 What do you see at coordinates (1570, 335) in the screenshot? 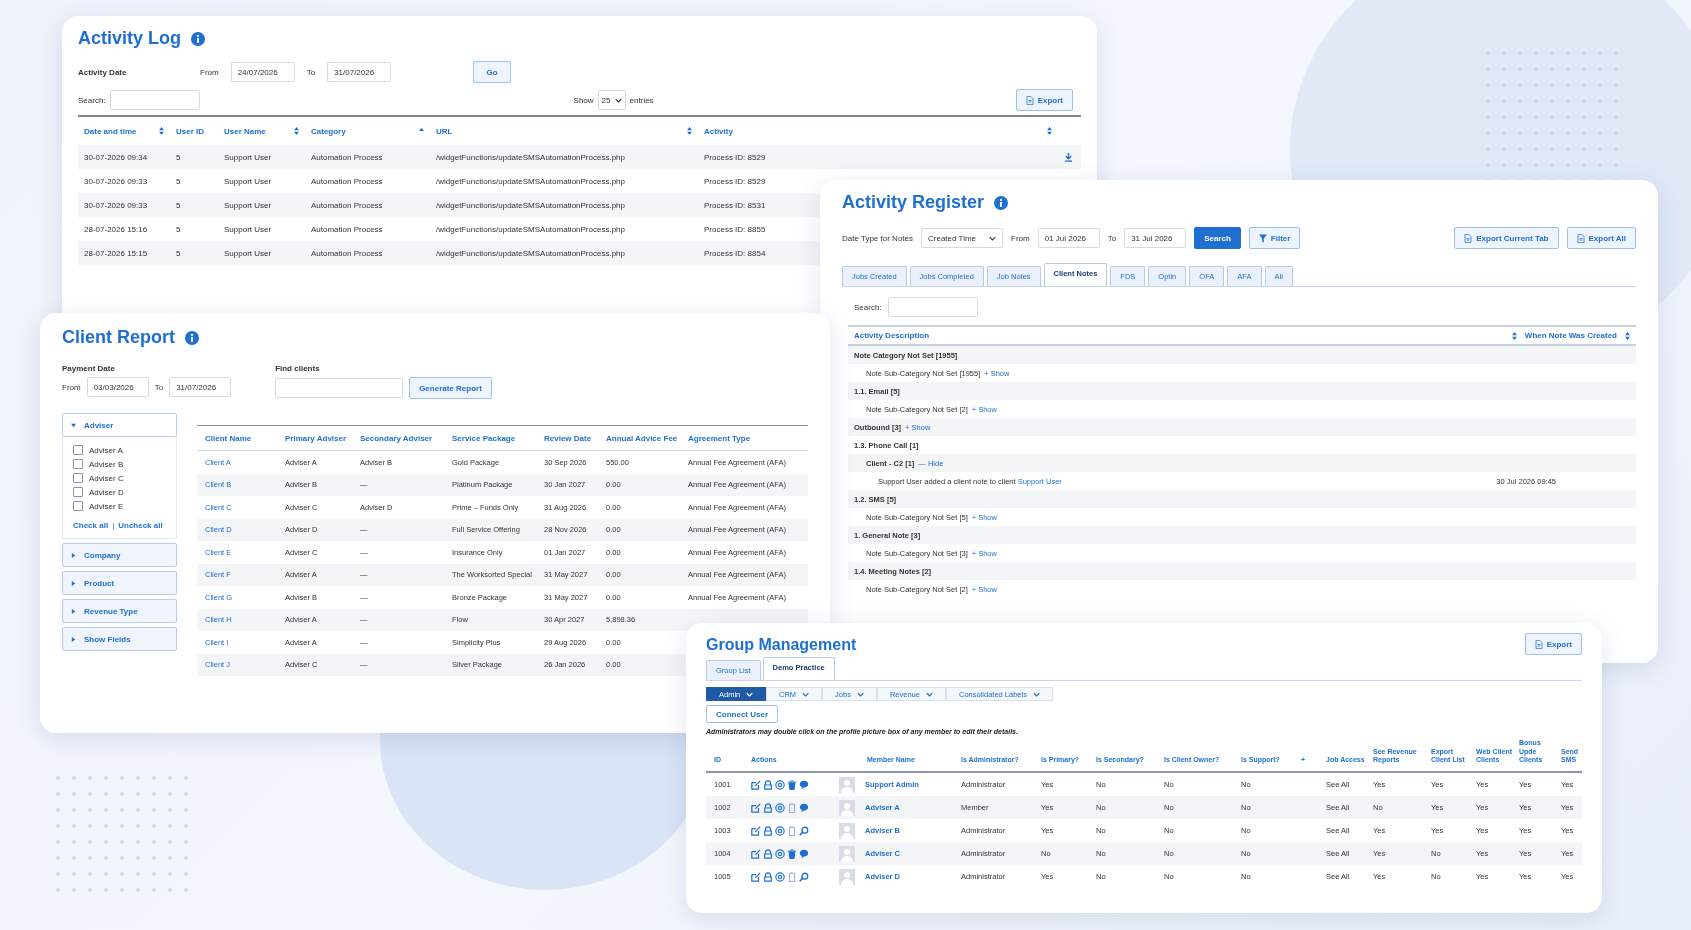
I see `column-header: When Note Was Created` at bounding box center [1570, 335].